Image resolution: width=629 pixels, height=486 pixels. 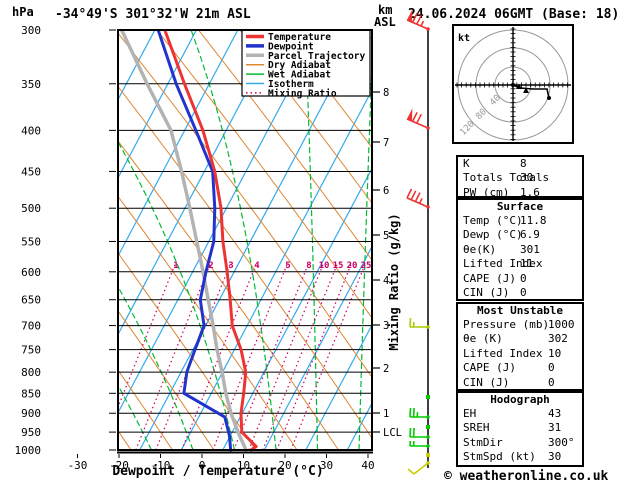 I want to click on pressure-tick-label: 500, so click(x=31, y=208).